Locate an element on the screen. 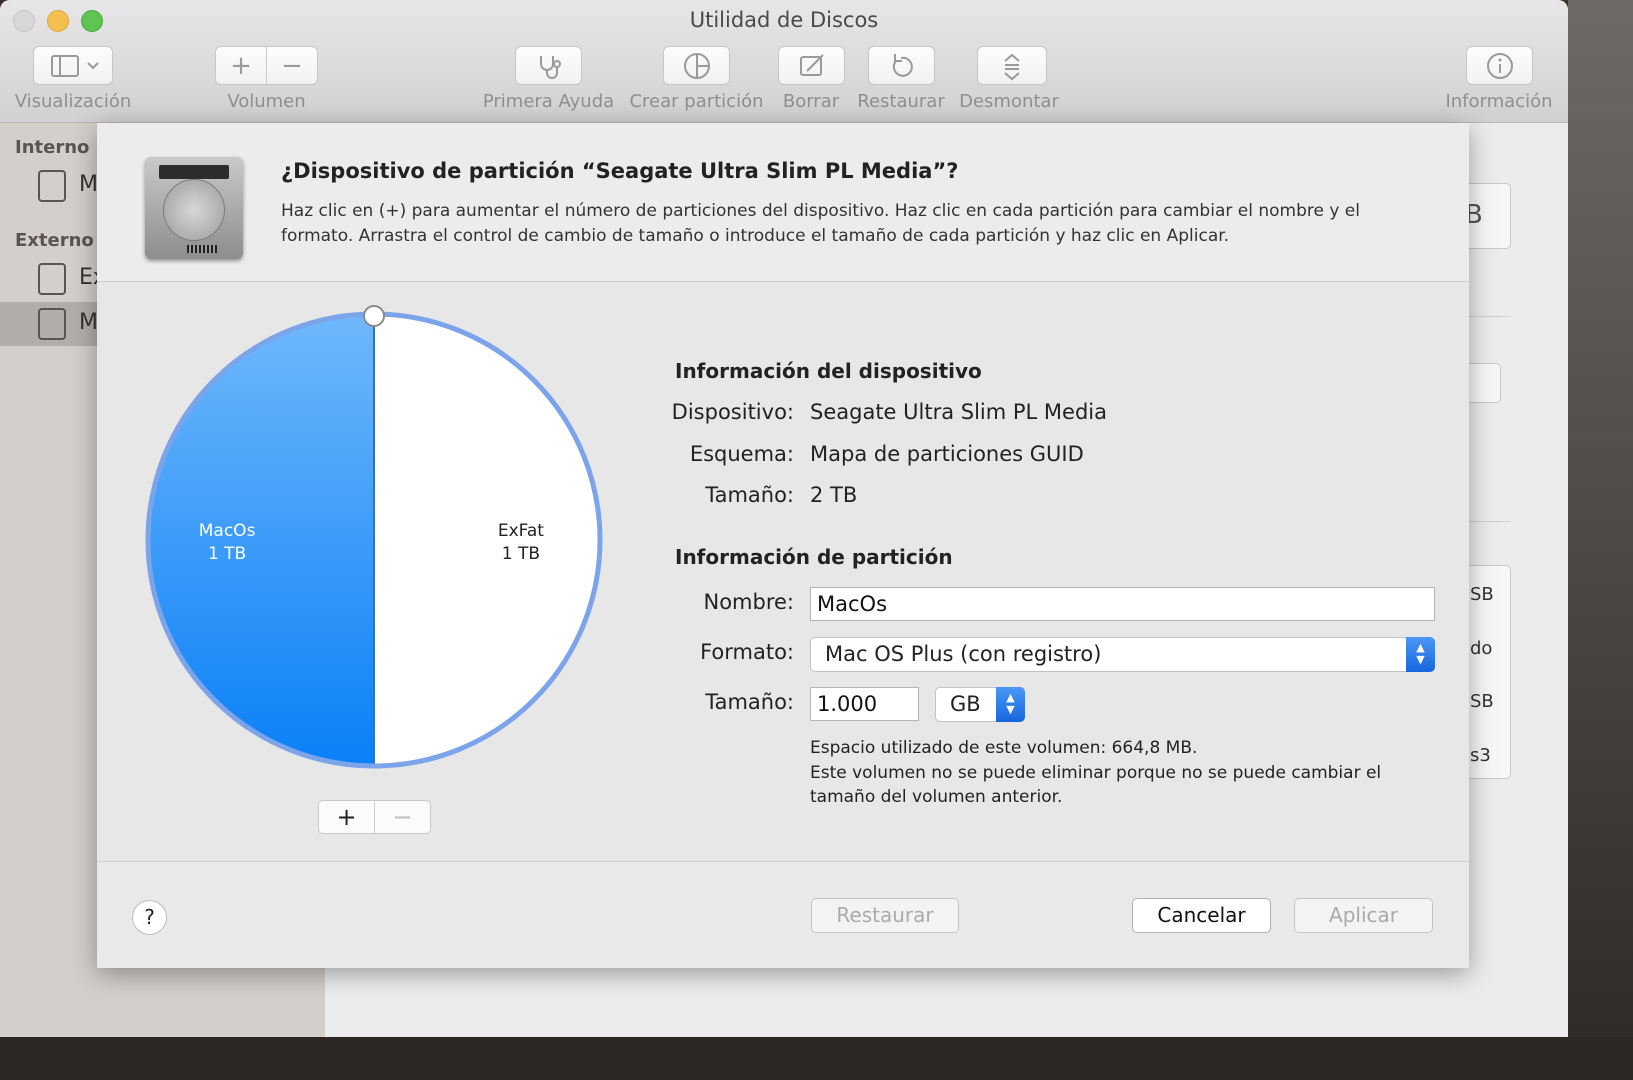  volume-segmented-control: + − is located at coordinates (266, 65).